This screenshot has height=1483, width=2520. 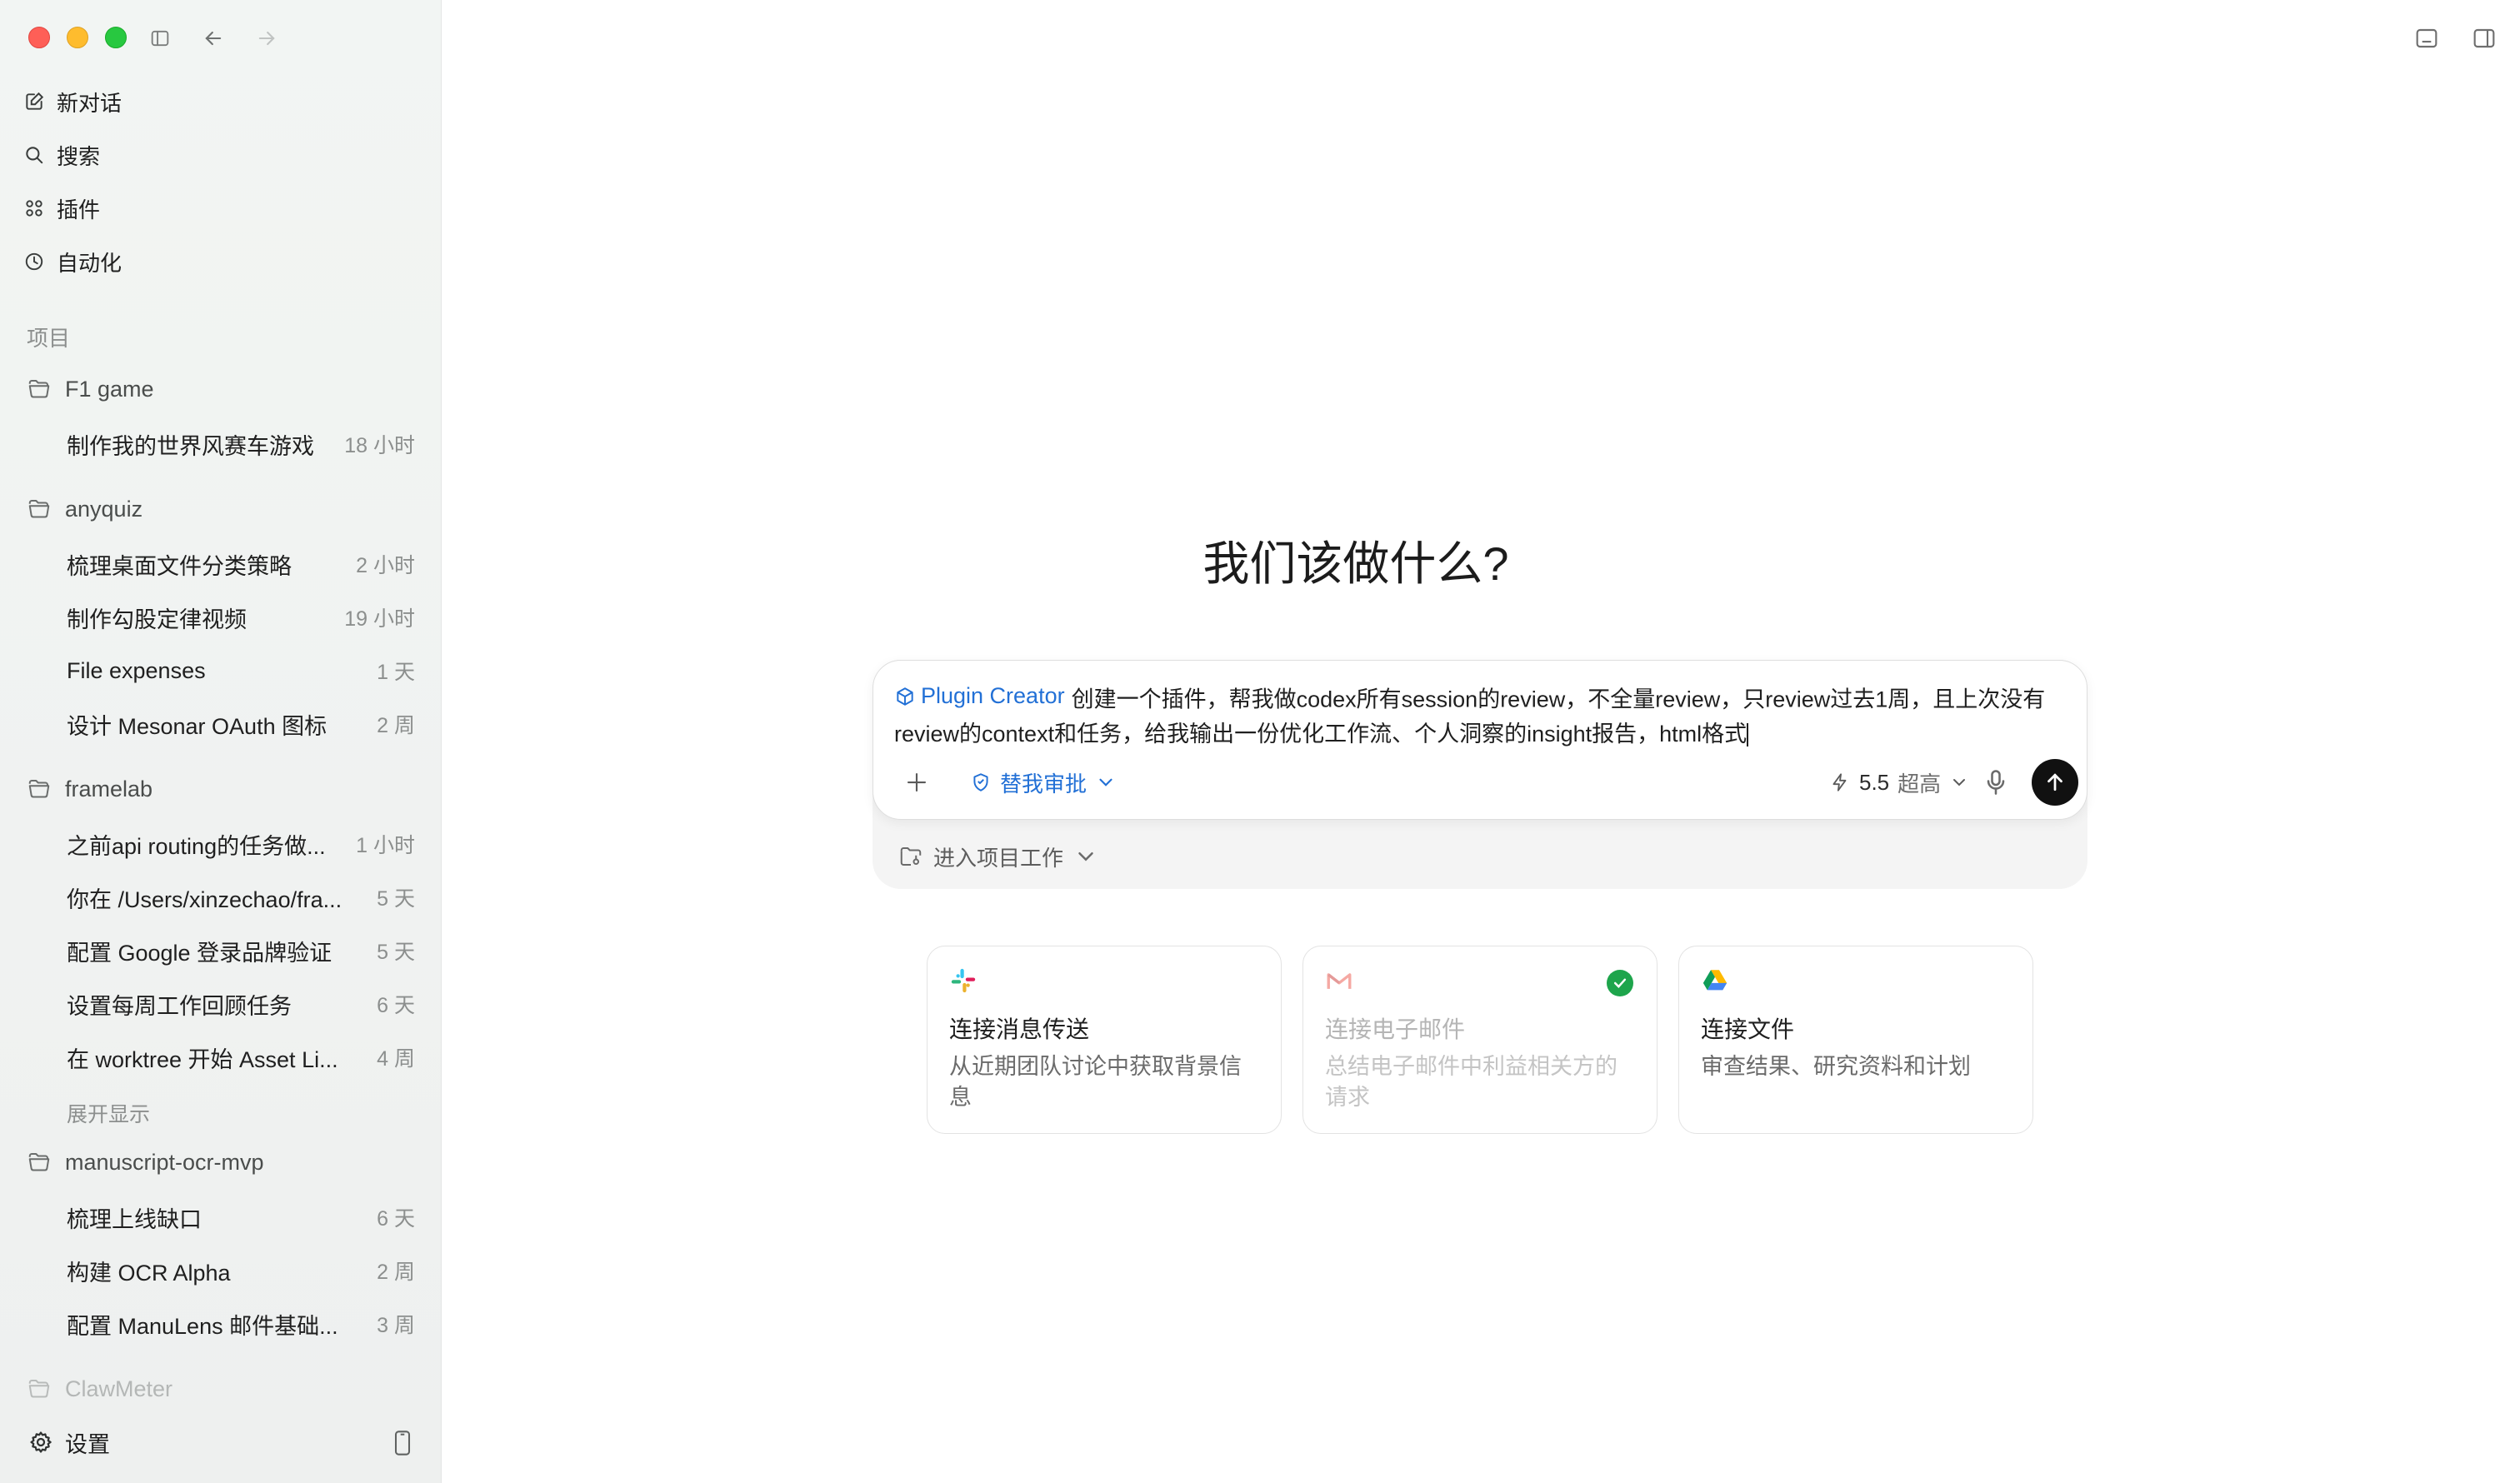 What do you see at coordinates (402, 1443) in the screenshot?
I see `device-icon` at bounding box center [402, 1443].